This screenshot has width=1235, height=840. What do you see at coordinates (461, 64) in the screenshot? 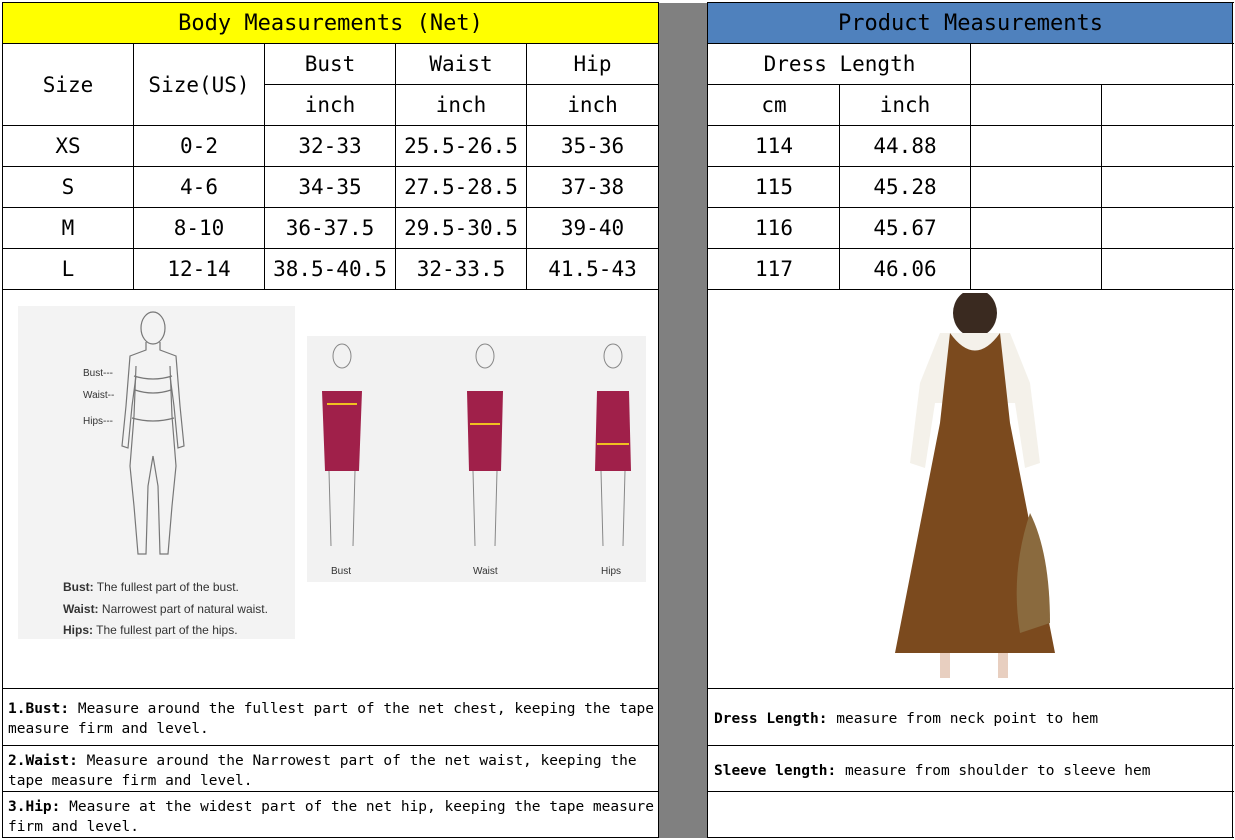
I see `header-waist: Waist` at bounding box center [461, 64].